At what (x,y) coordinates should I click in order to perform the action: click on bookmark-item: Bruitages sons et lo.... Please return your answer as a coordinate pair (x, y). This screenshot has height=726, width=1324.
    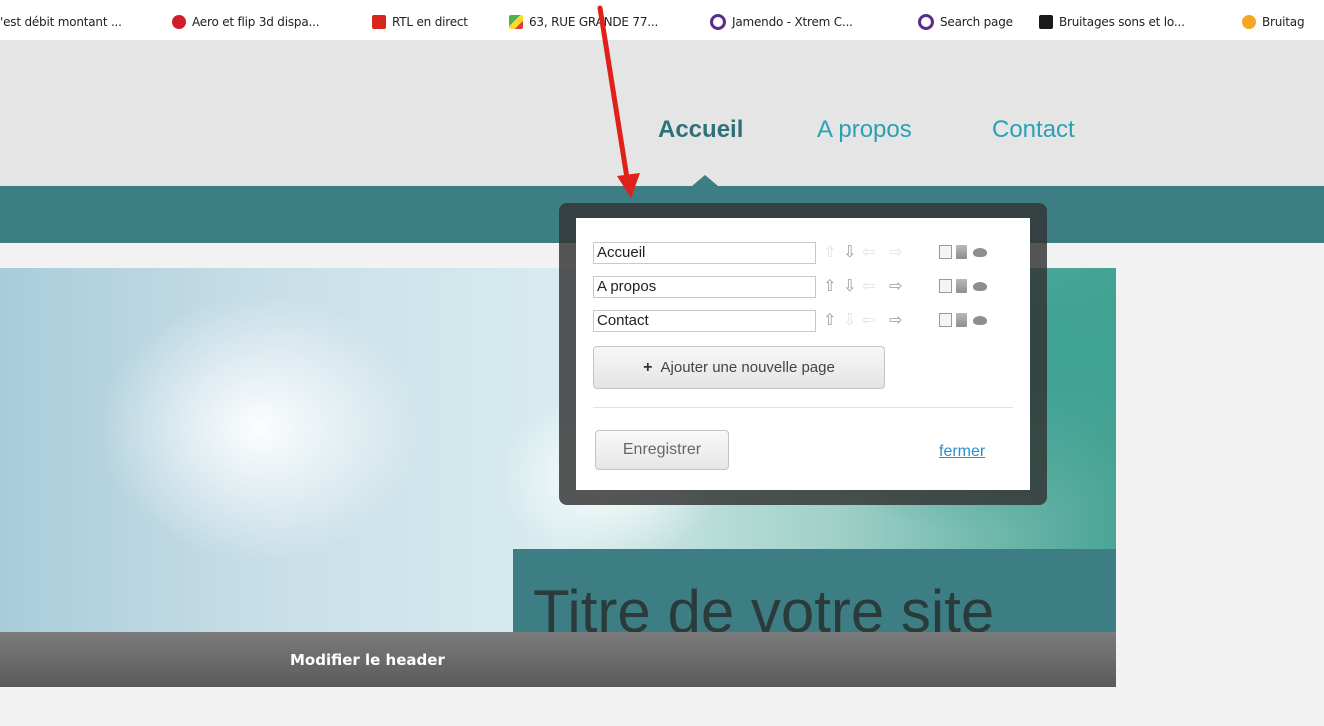
    Looking at the image, I should click on (1112, 22).